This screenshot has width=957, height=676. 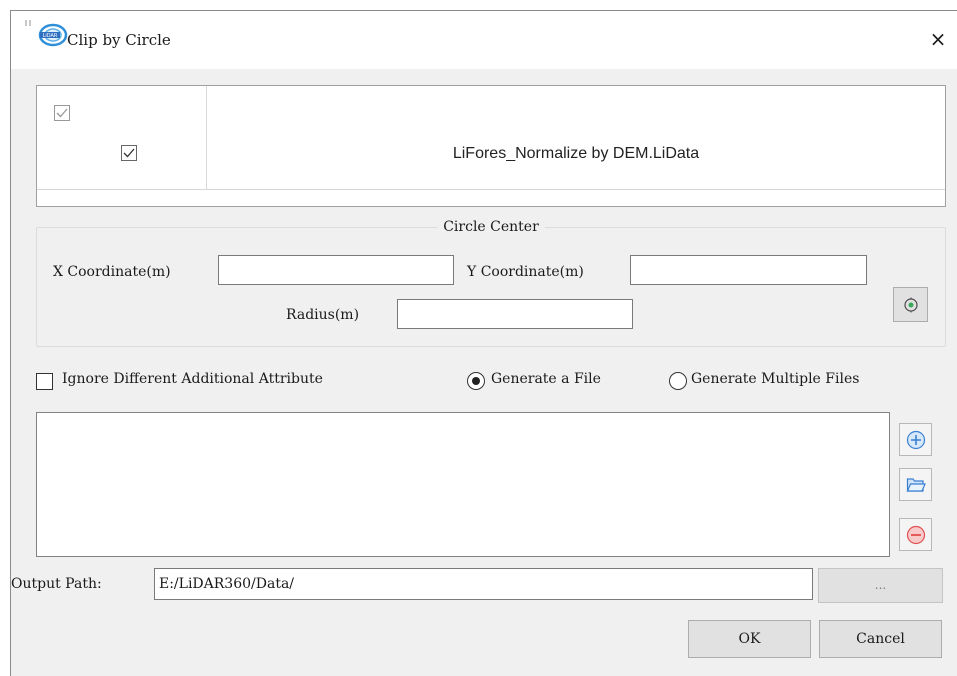 I want to click on folder-open-icon, so click(x=916, y=485).